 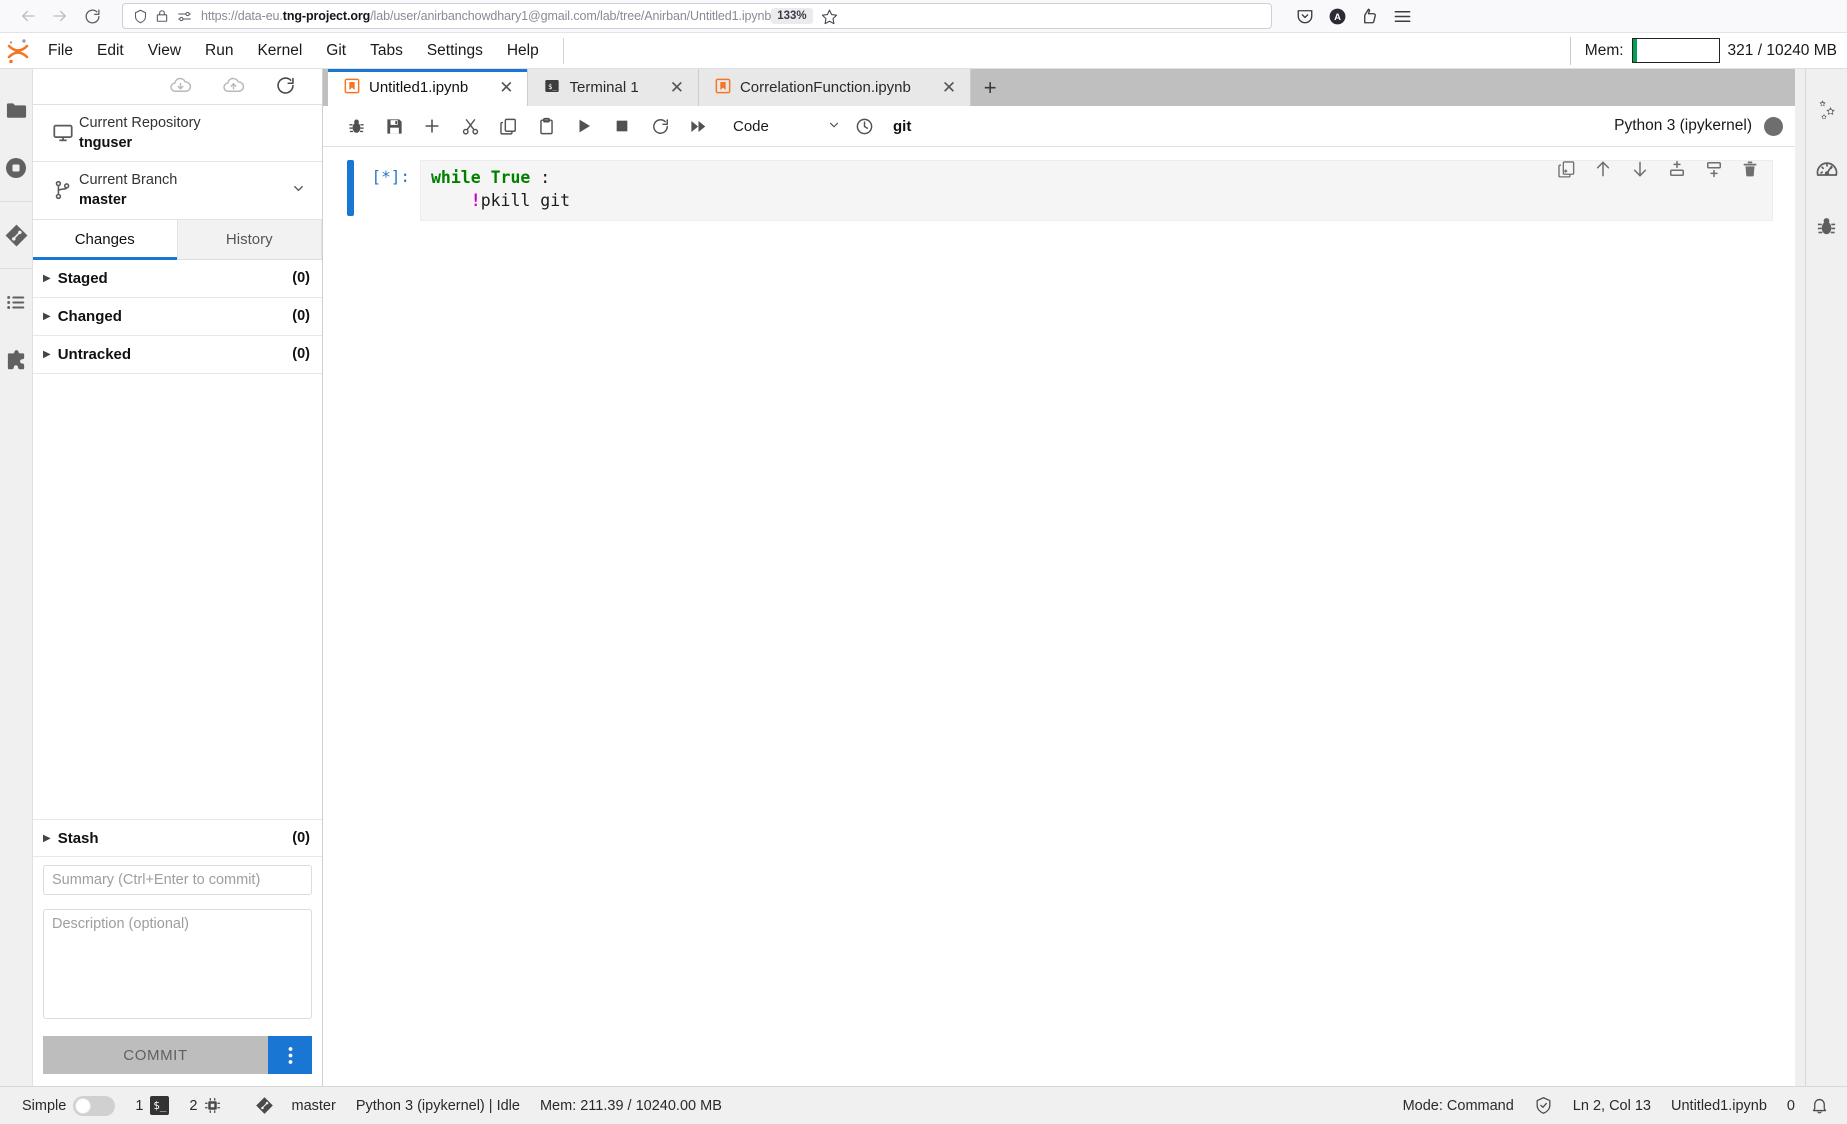 What do you see at coordinates (1826, 226) in the screenshot?
I see `debugger-bug-icon` at bounding box center [1826, 226].